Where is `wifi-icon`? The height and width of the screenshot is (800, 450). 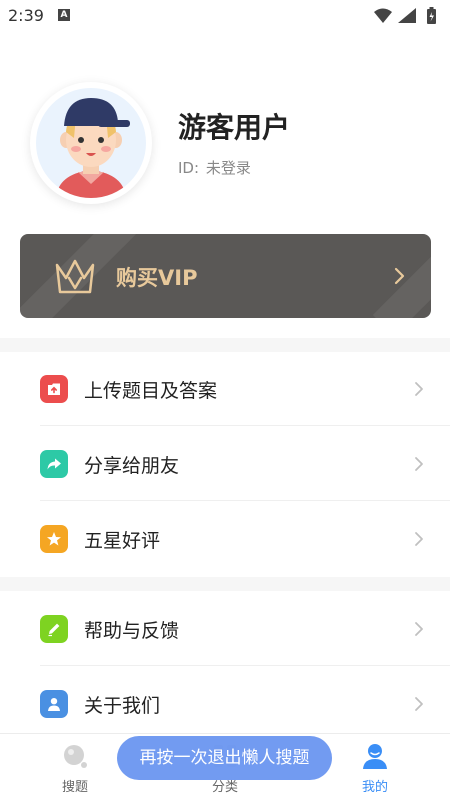
wifi-icon is located at coordinates (383, 15).